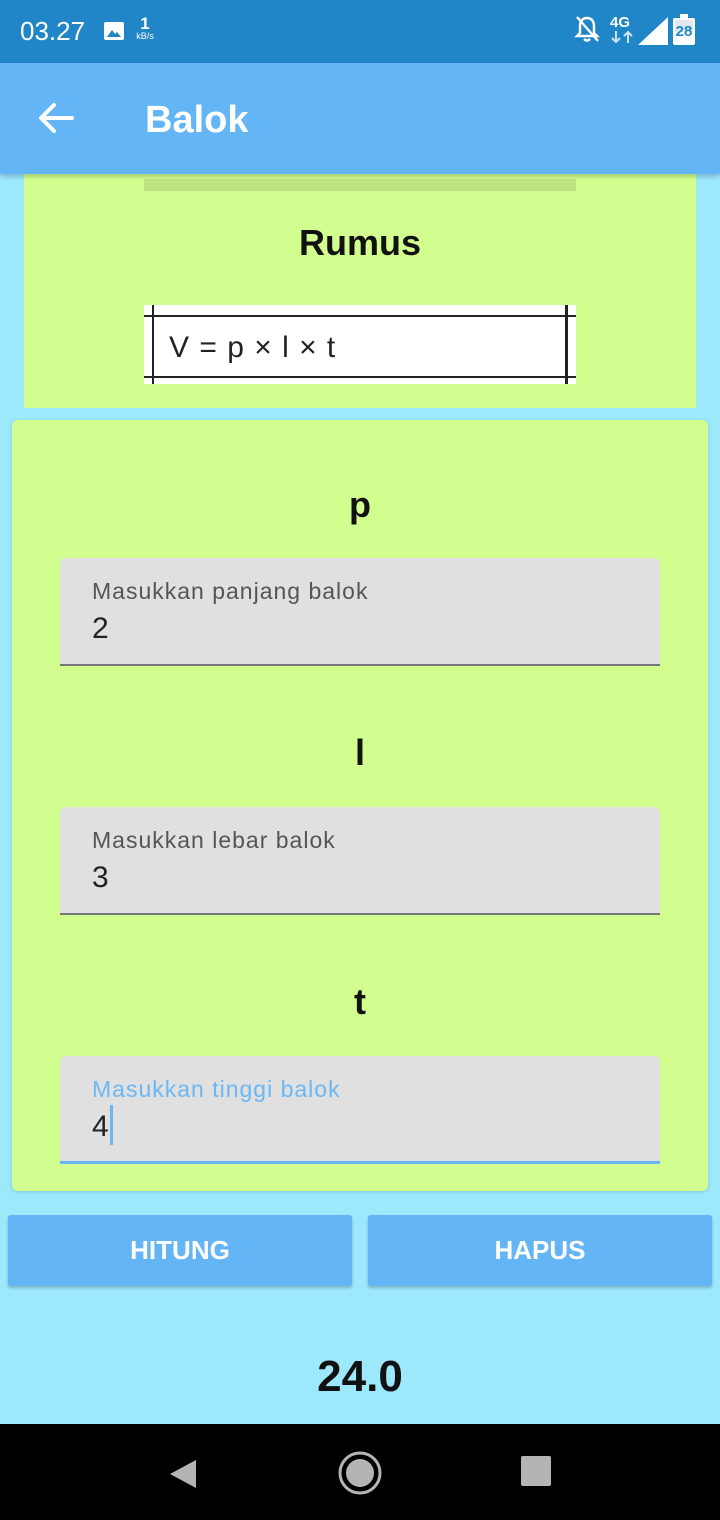 This screenshot has width=720, height=1520. Describe the element at coordinates (359, 242) in the screenshot. I see `formula-heading: Rumus` at that location.